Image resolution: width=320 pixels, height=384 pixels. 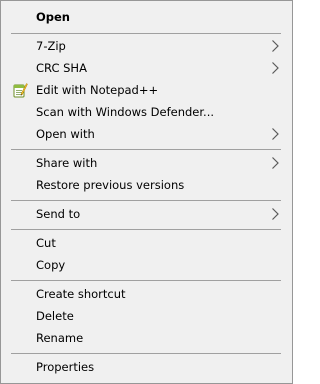 I want to click on menu-item-delete-label: Delete, so click(x=55, y=316).